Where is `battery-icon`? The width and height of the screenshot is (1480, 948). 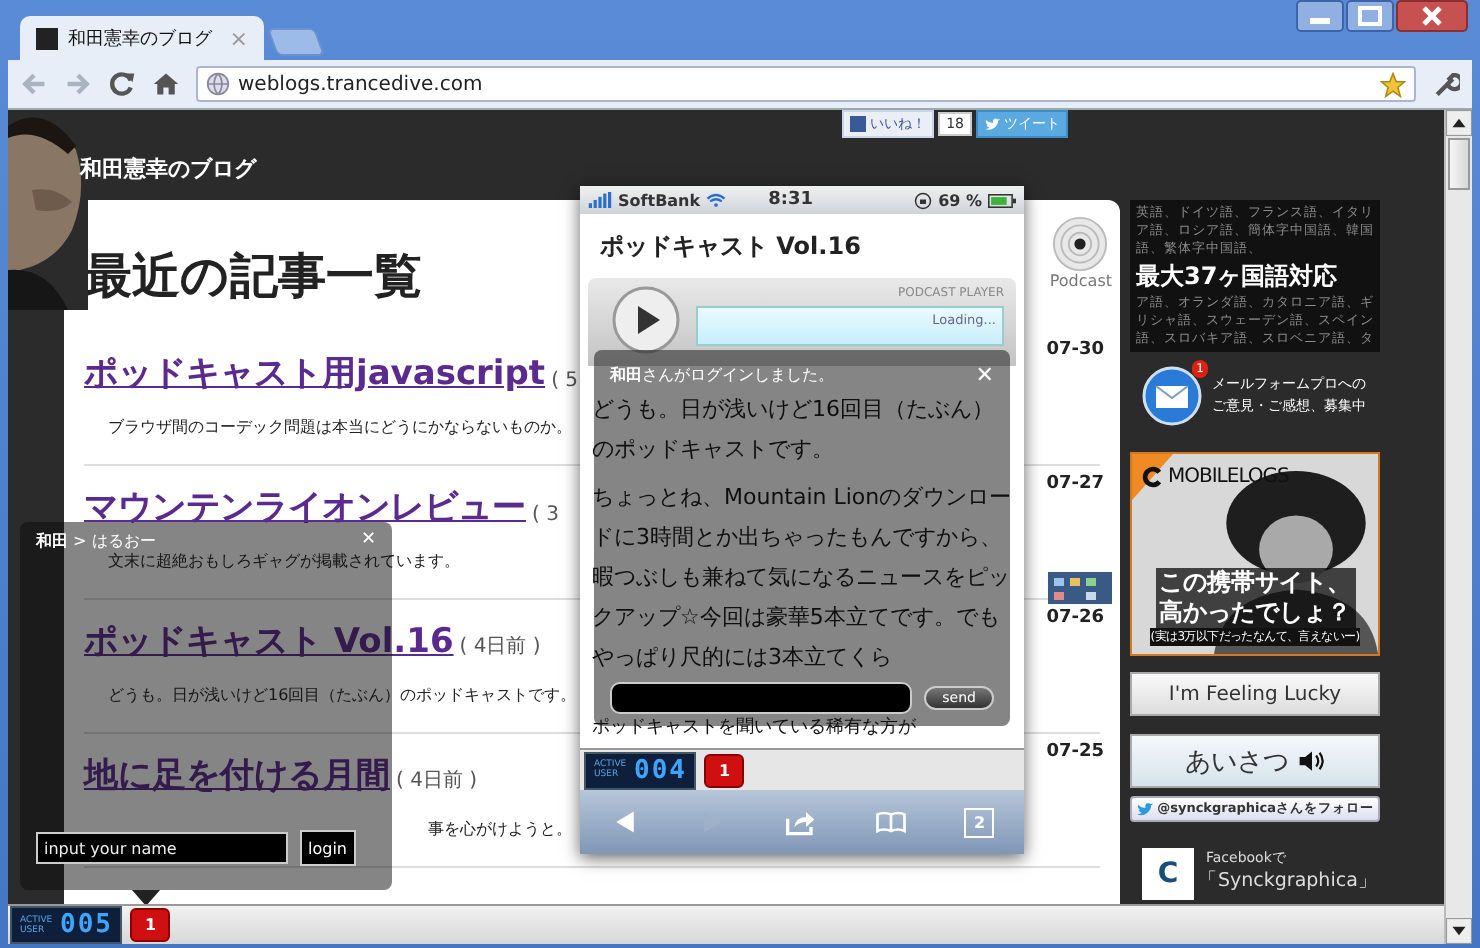
battery-icon is located at coordinates (1002, 200).